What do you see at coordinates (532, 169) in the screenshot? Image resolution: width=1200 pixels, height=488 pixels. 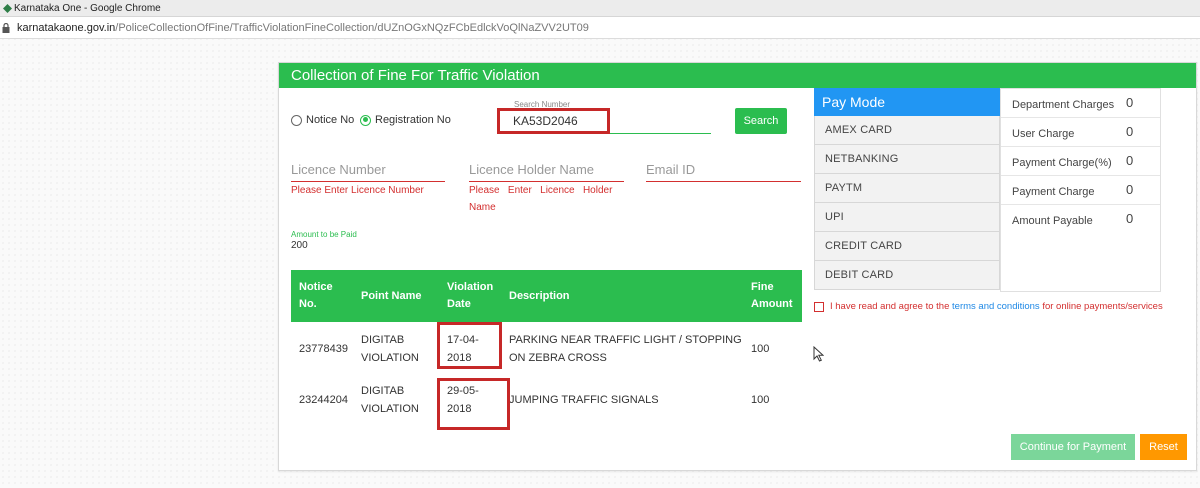 I see `holder-name-placeholder: Licence Holder Name` at bounding box center [532, 169].